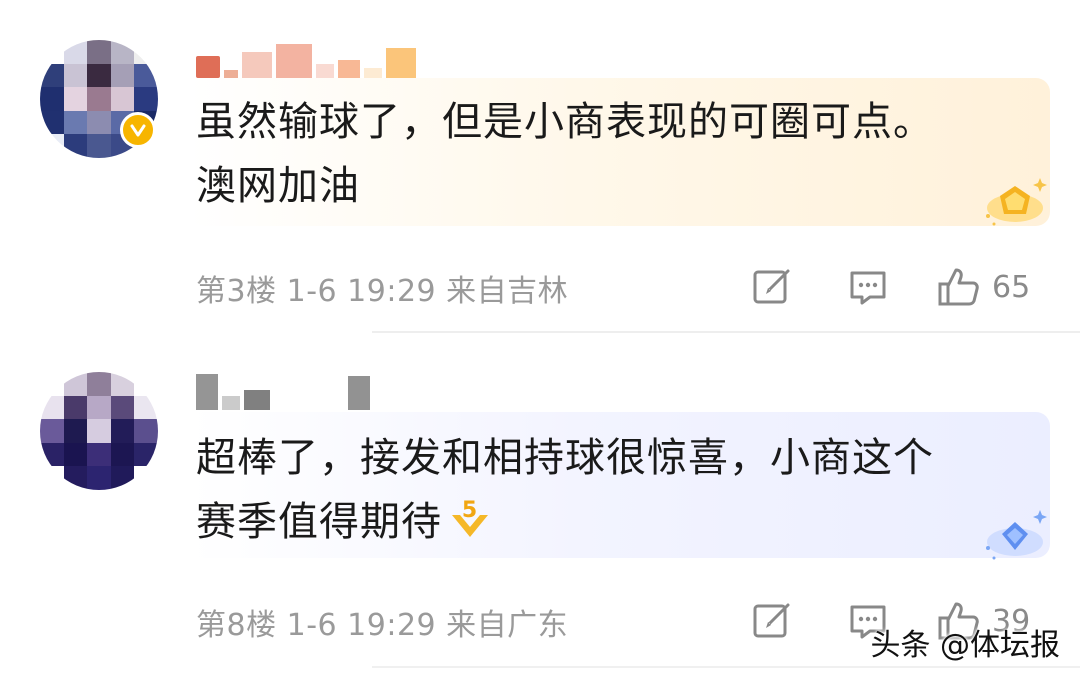 The width and height of the screenshot is (1080, 680). Describe the element at coordinates (319, 522) in the screenshot. I see `comment-text-span: 赛季值得期待` at that location.